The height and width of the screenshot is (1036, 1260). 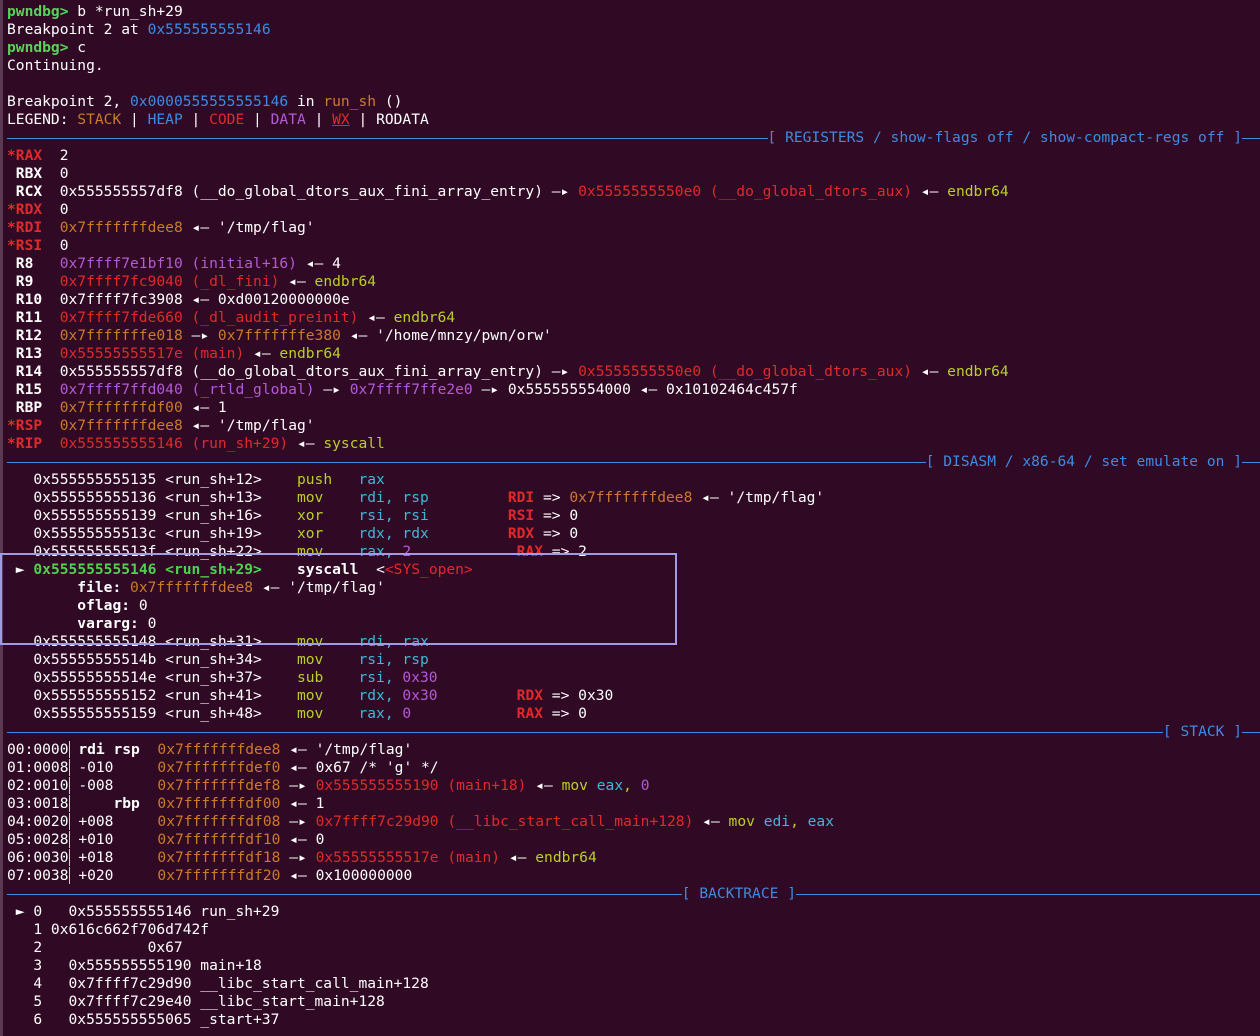 I want to click on reg-name: *RDI, so click(x=25, y=227).